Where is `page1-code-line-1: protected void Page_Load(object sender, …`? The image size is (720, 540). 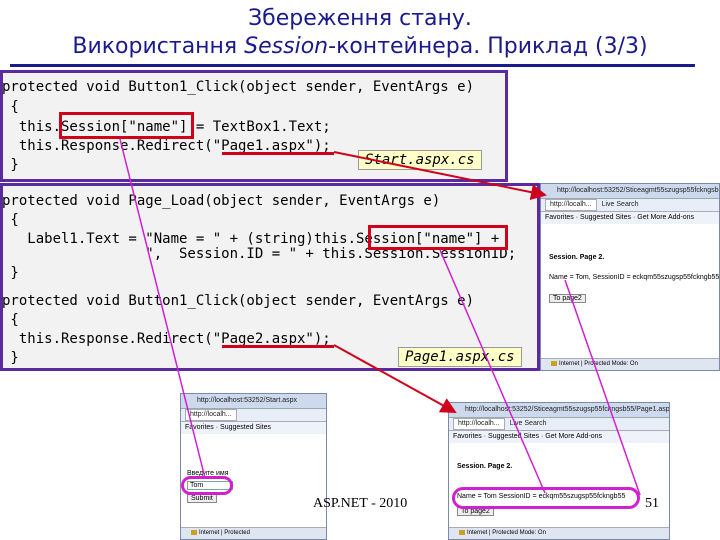 page1-code-line-1: protected void Page_Load(object sender, … is located at coordinates (221, 201).